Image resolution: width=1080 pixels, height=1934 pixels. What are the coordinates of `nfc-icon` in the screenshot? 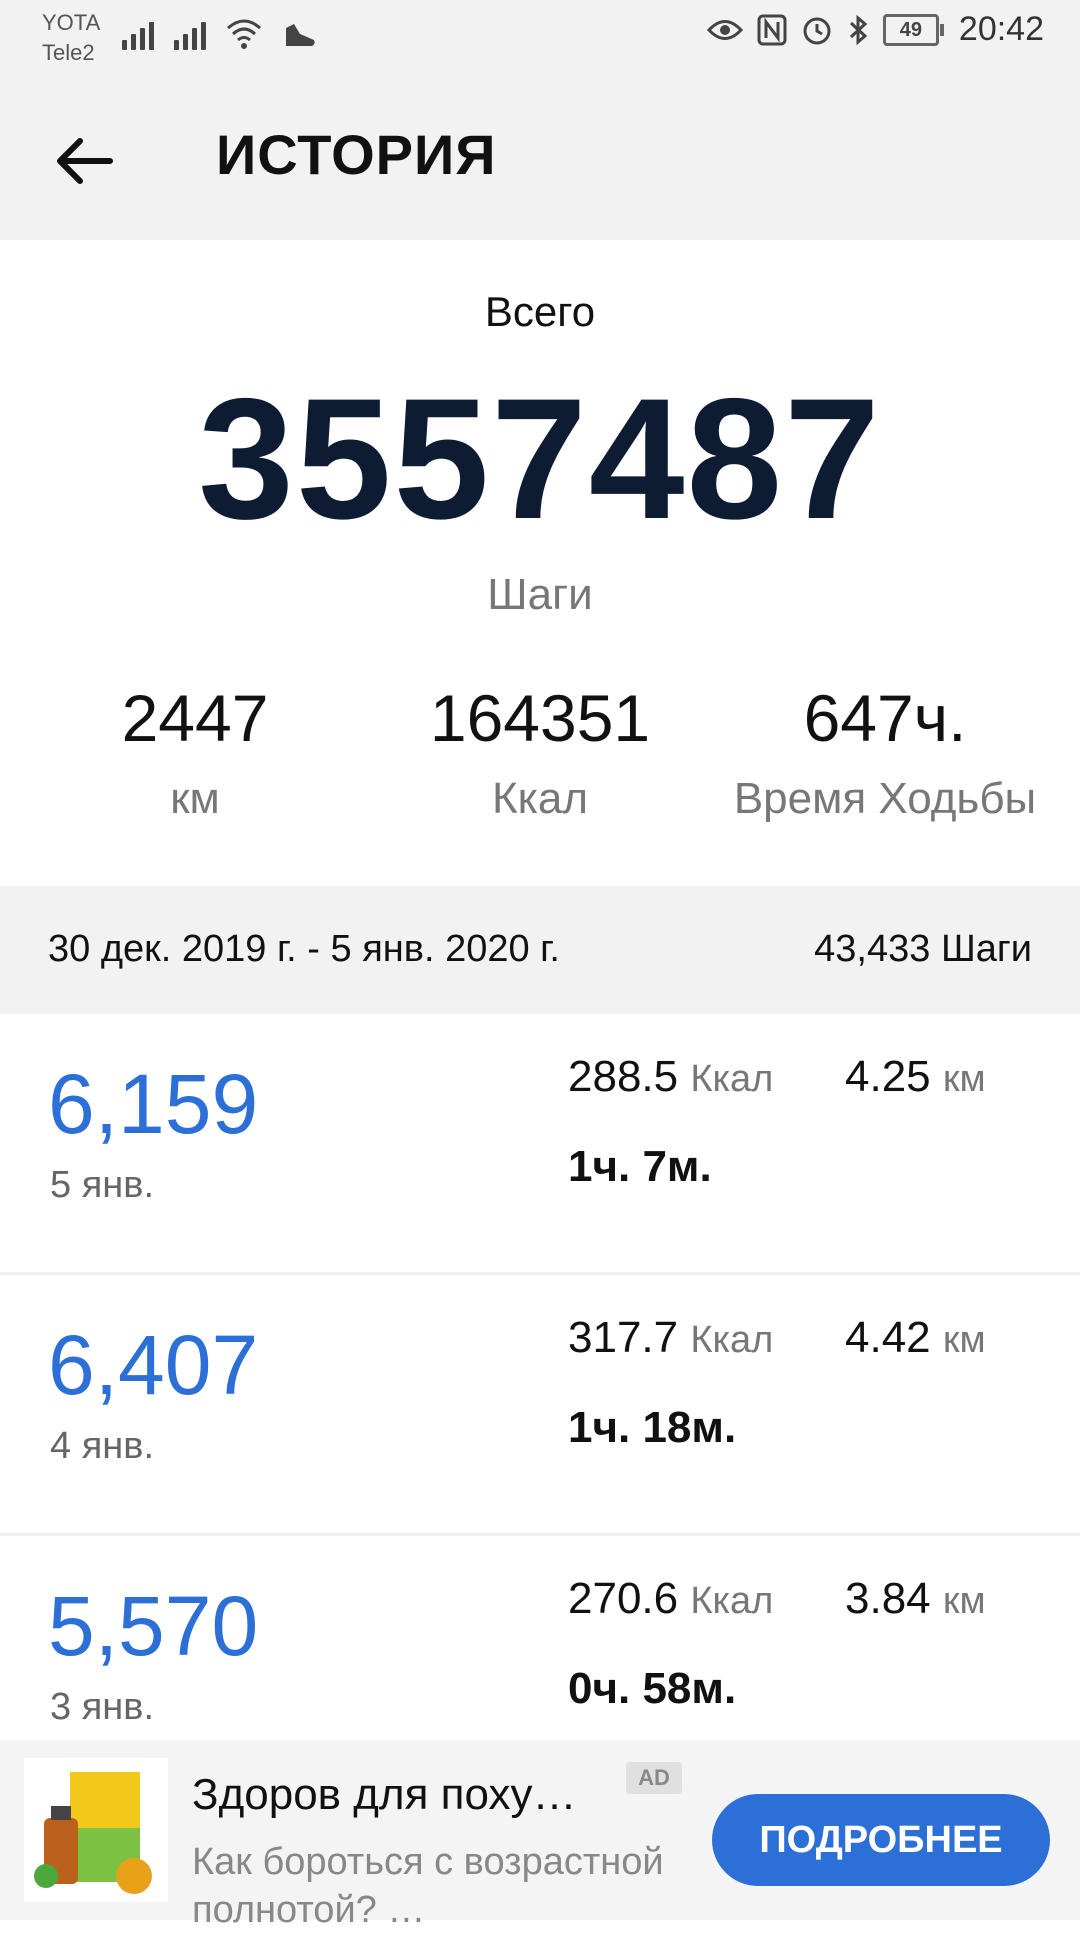 It's located at (772, 29).